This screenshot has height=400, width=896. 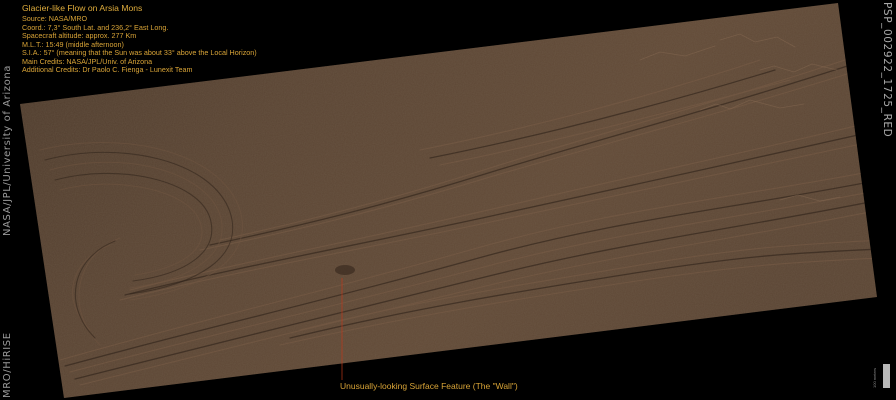 I want to click on left-mission-label: MRO/HiRISE, so click(x=7, y=365).